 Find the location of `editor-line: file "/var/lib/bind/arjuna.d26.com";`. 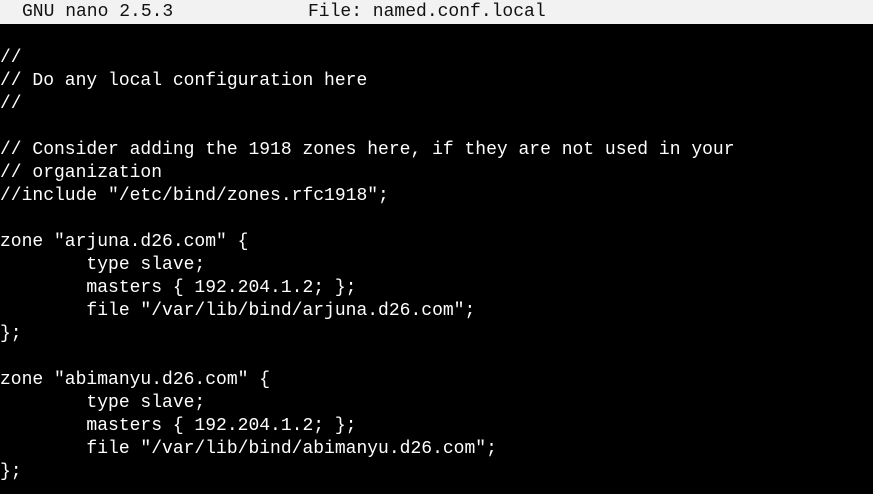

editor-line: file "/var/lib/bind/arjuna.d26.com"; is located at coordinates (436, 311).